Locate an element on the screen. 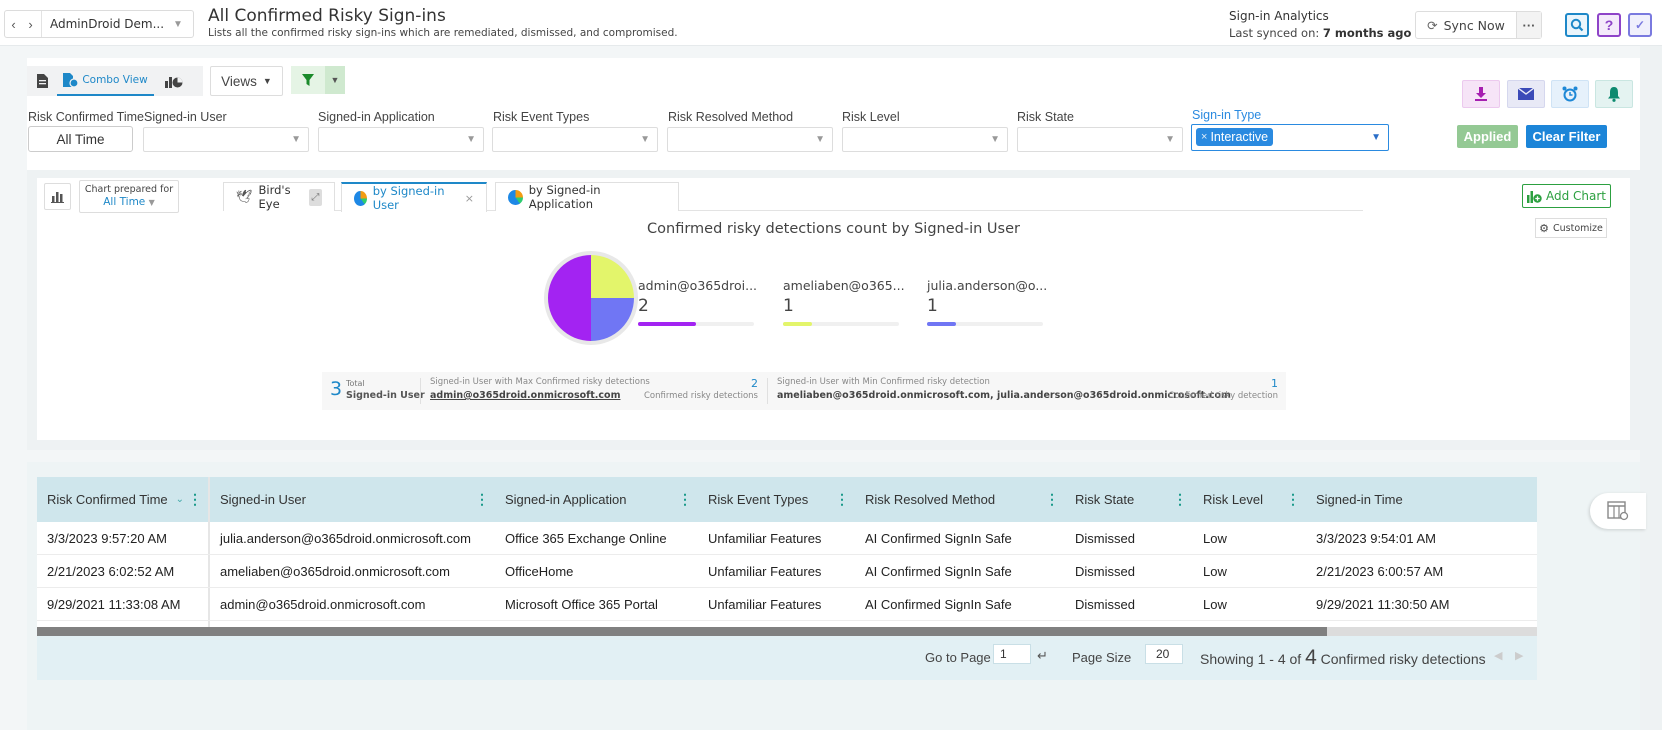 This screenshot has width=1662, height=730. checklist-button: ✓ is located at coordinates (1640, 25).